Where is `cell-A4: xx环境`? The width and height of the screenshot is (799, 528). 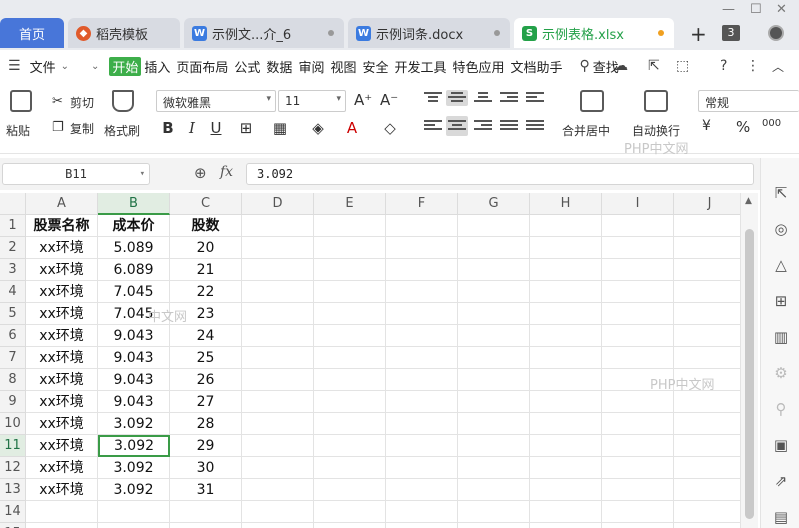
cell-A4: xx环境 is located at coordinates (62, 292).